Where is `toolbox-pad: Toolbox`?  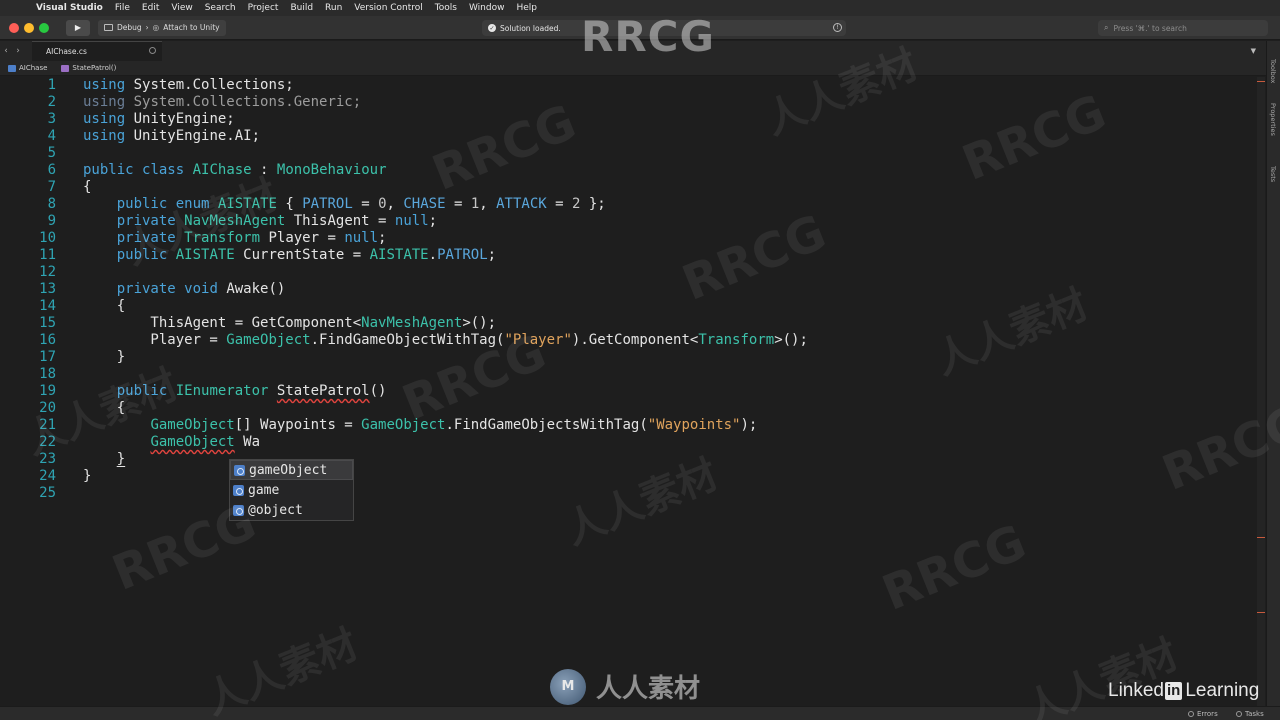
toolbox-pad: Toolbox is located at coordinates (1273, 71).